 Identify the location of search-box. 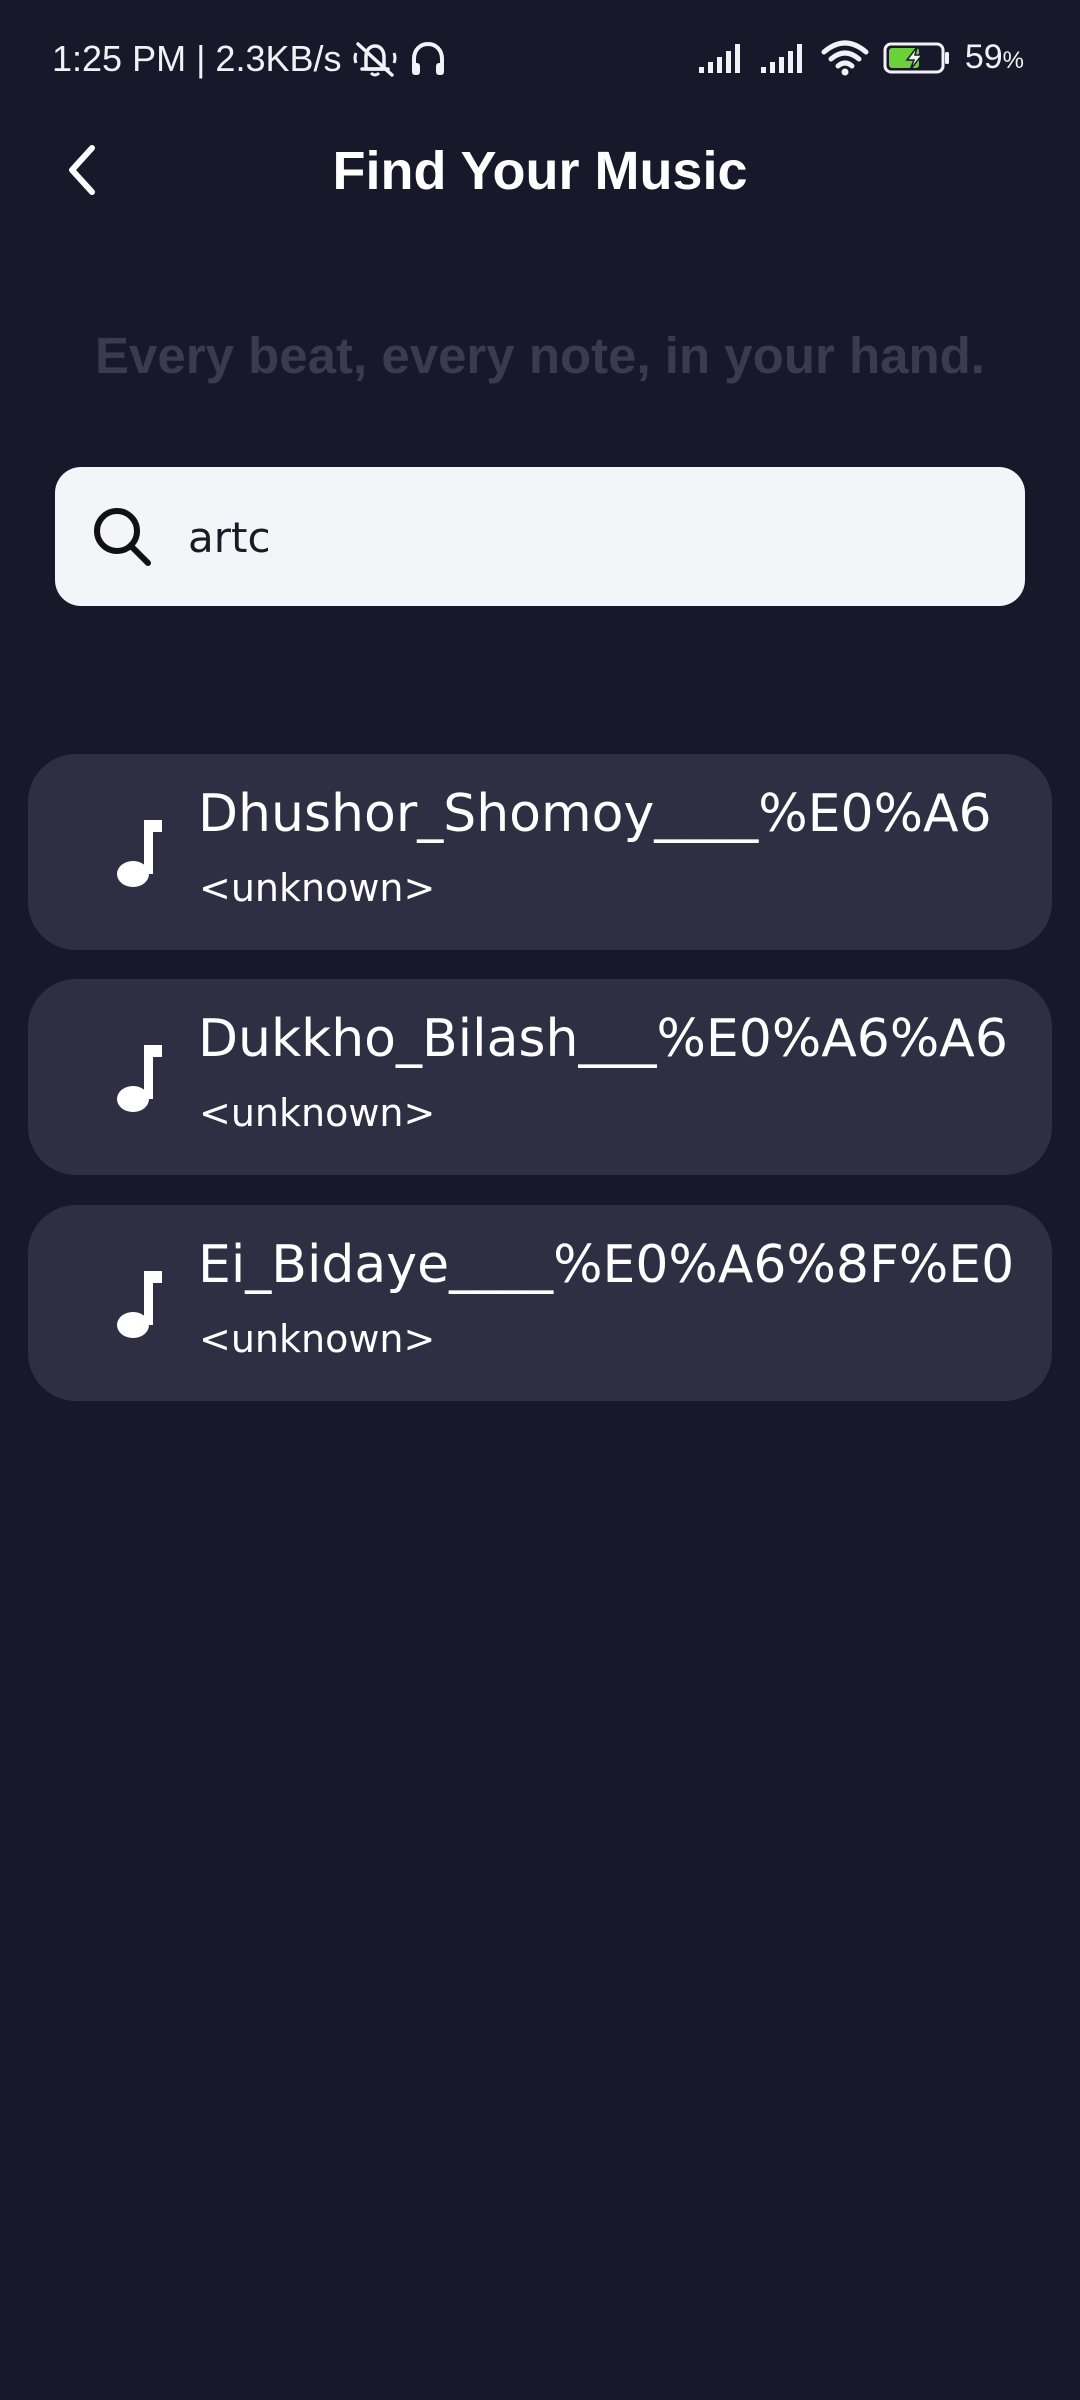
(540, 536).